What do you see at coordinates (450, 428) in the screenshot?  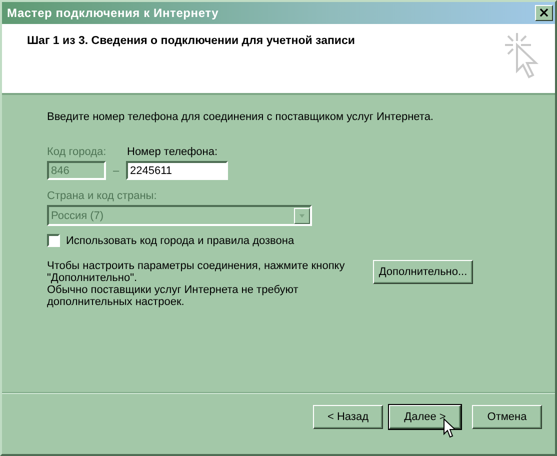 I see `mouse-pointer-icon` at bounding box center [450, 428].